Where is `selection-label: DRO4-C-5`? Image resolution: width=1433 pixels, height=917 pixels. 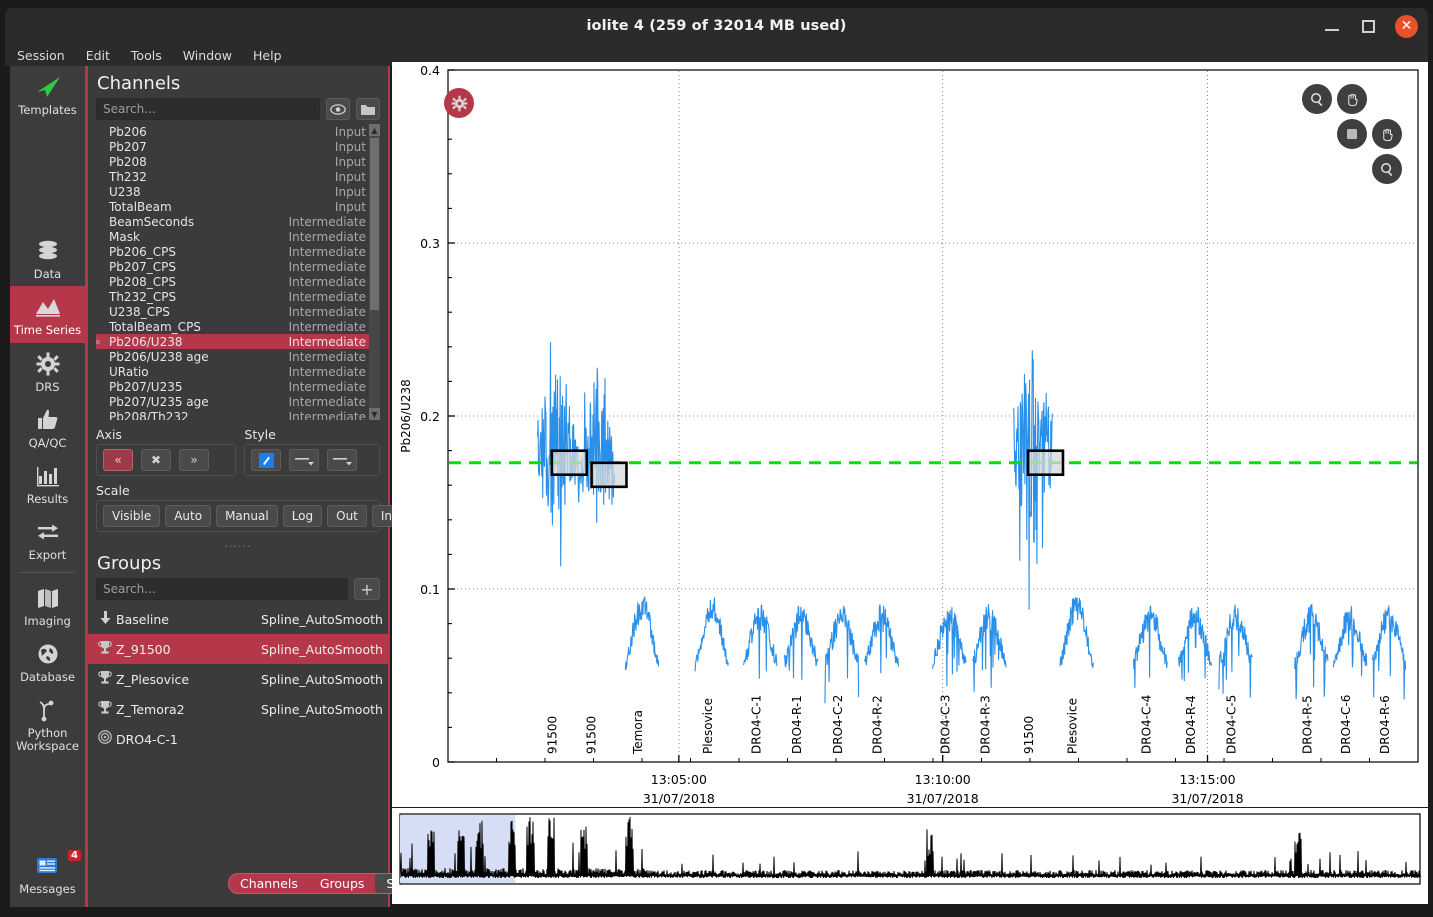 selection-label: DRO4-C-5 is located at coordinates (1232, 724).